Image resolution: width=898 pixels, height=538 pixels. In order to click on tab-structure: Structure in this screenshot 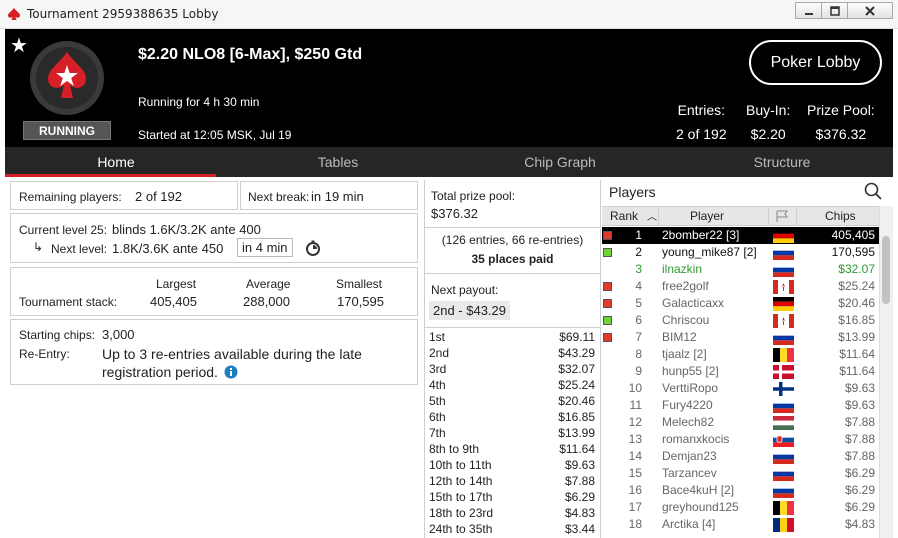, I will do `click(782, 162)`.